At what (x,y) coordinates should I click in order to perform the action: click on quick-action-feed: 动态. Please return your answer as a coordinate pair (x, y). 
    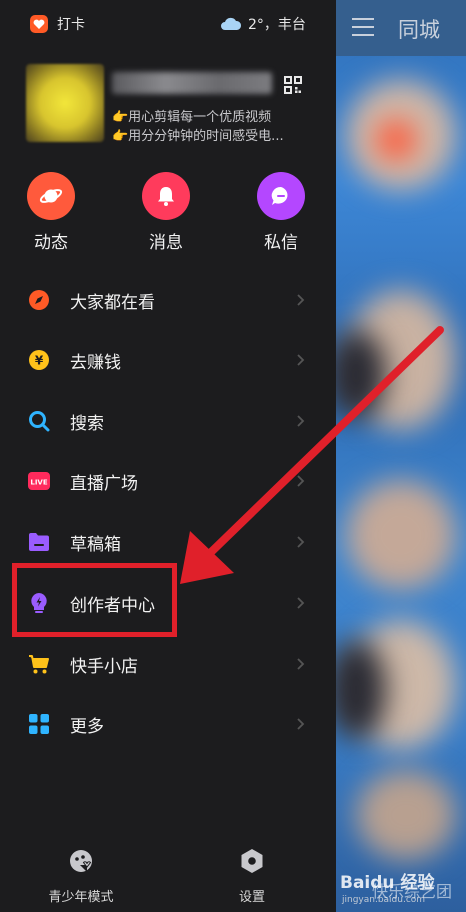
    Looking at the image, I should click on (51, 212).